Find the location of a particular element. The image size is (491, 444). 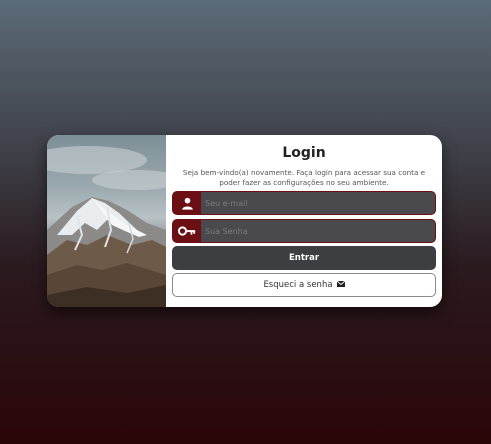

forgot-password-label: Esqueci a senha is located at coordinates (298, 285).